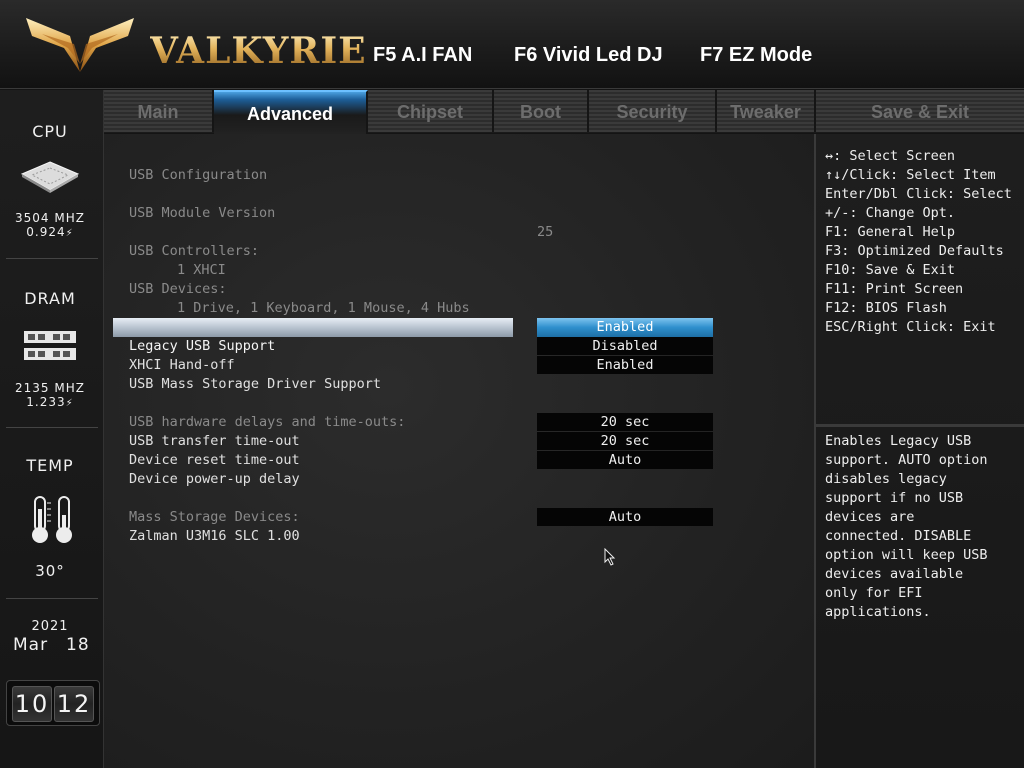  What do you see at coordinates (874, 593) in the screenshot?
I see `help-description-line: only for EFI` at bounding box center [874, 593].